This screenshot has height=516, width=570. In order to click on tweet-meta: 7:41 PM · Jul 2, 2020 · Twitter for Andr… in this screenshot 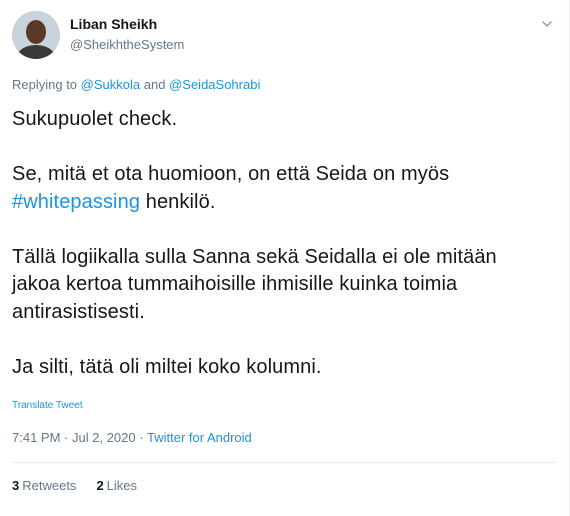, I will do `click(132, 437)`.